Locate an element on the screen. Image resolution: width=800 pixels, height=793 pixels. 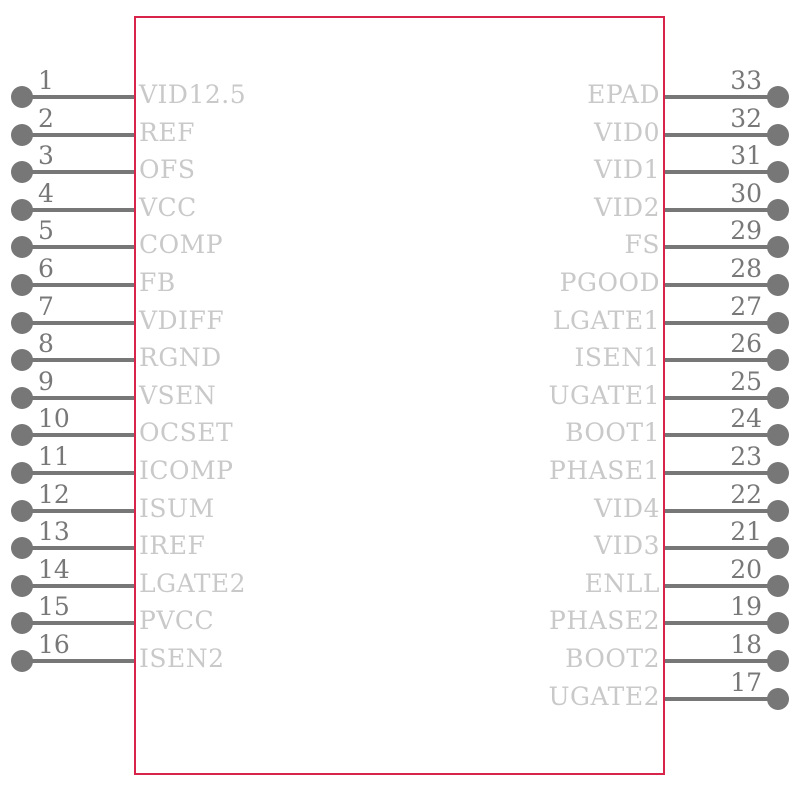
pin-label-phase1: PHASE1 is located at coordinates (604, 470).